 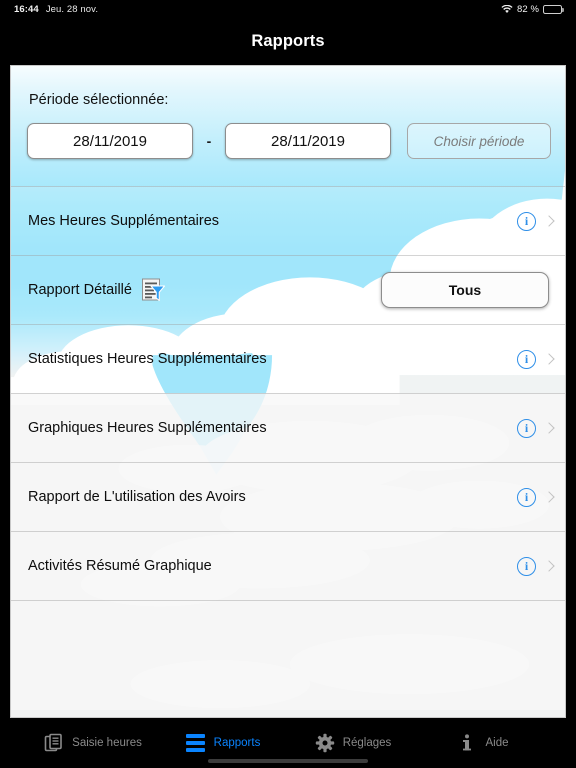 I want to click on status-bar-right: 82 %, so click(x=532, y=9).